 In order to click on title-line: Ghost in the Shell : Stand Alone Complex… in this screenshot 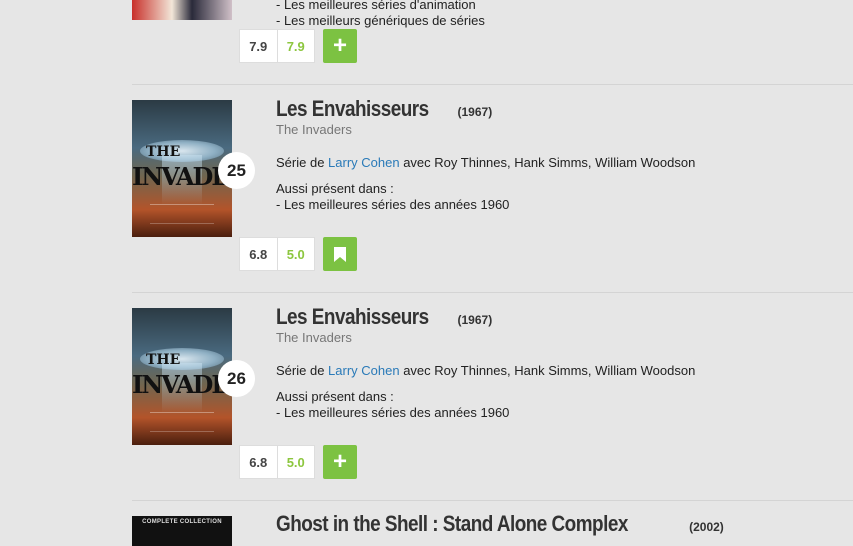, I will do `click(500, 524)`.